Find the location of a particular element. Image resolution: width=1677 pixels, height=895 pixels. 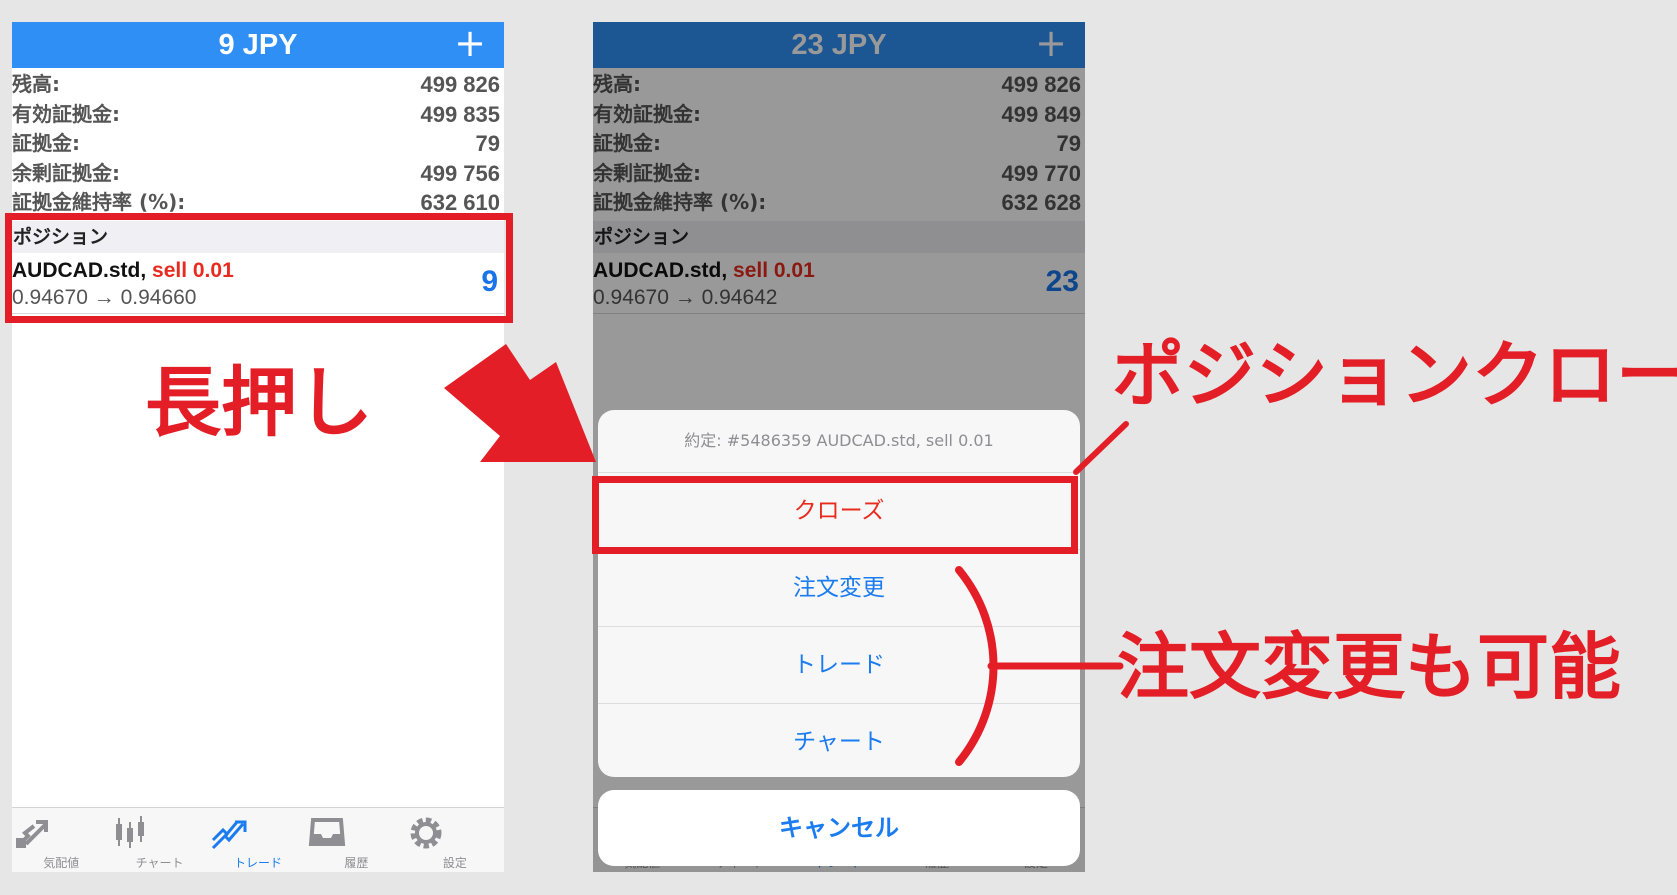

callout-line is located at coordinates (1101, 448).